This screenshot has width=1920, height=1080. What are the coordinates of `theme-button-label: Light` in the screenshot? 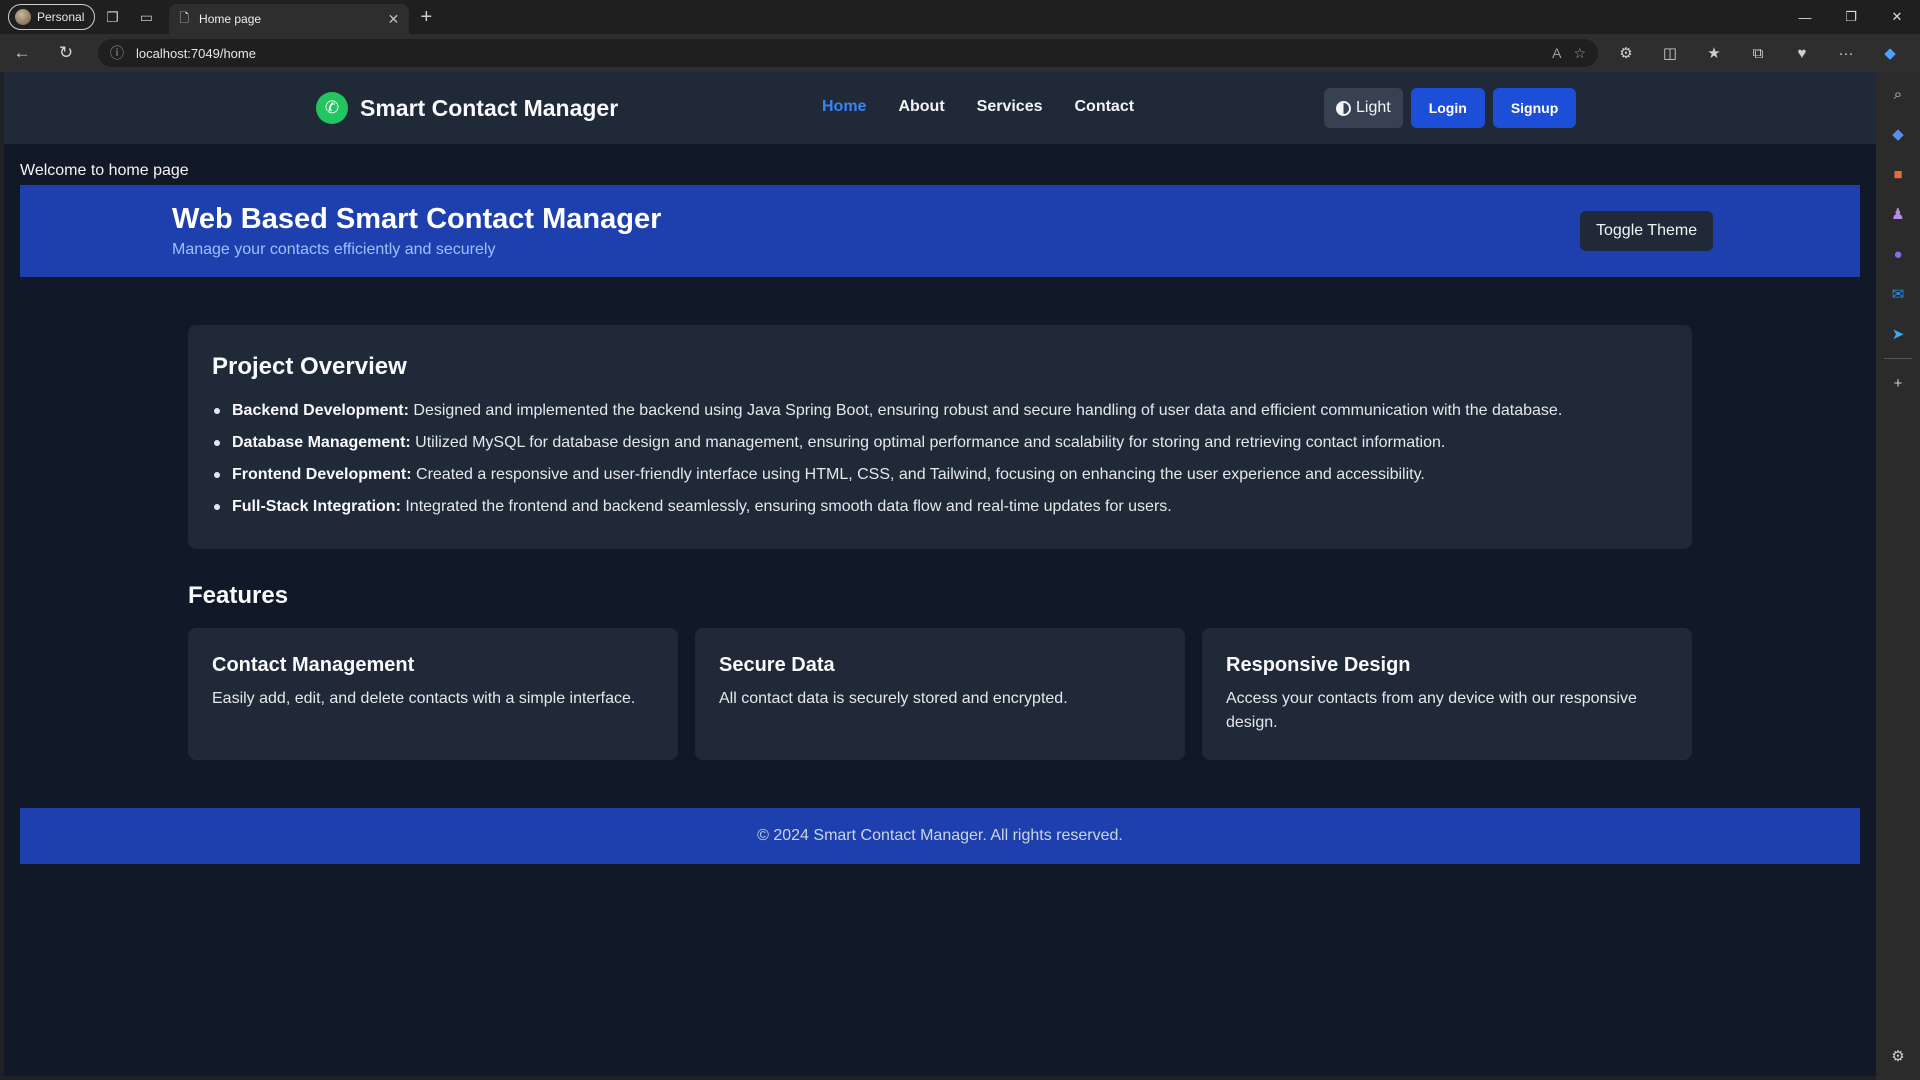 It's located at (1373, 107).